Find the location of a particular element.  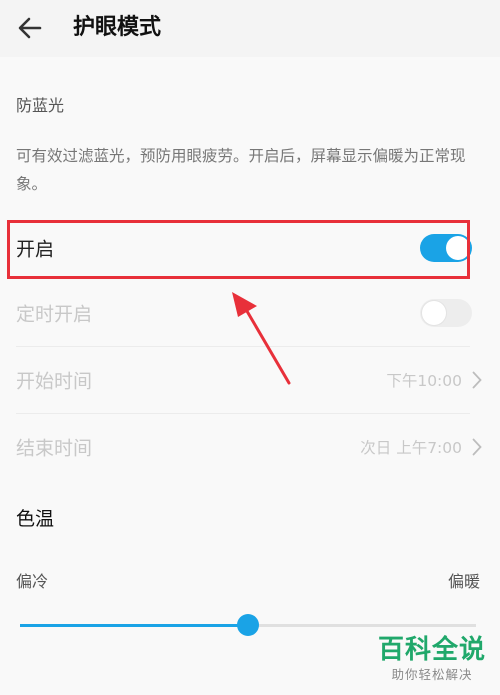

end-time-value: 次日 上午7:00 is located at coordinates (411, 448).